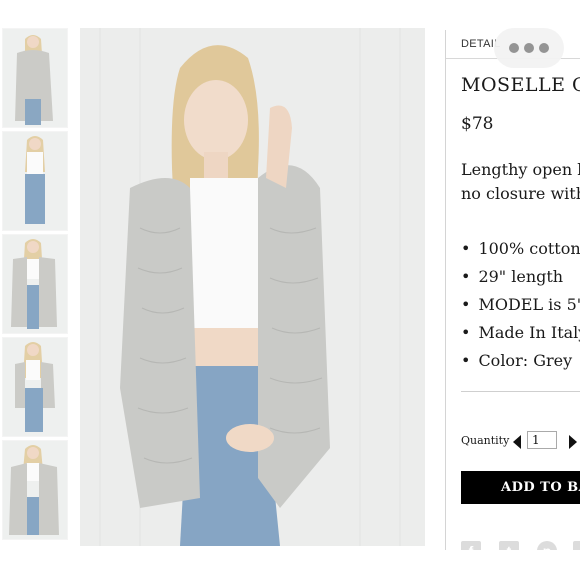 This screenshot has height=580, width=580. I want to click on feature-item: MODEL is 5'9", so click(520, 305).